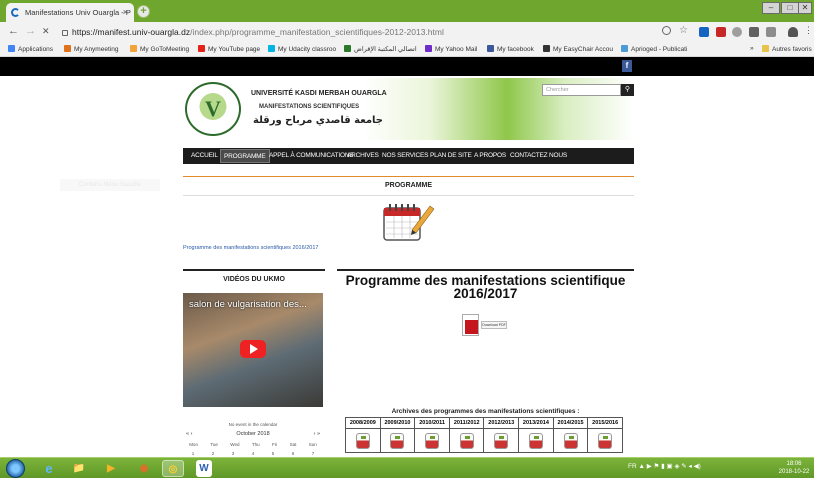  I want to click on internet-explorer-icon: e, so click(49, 468).